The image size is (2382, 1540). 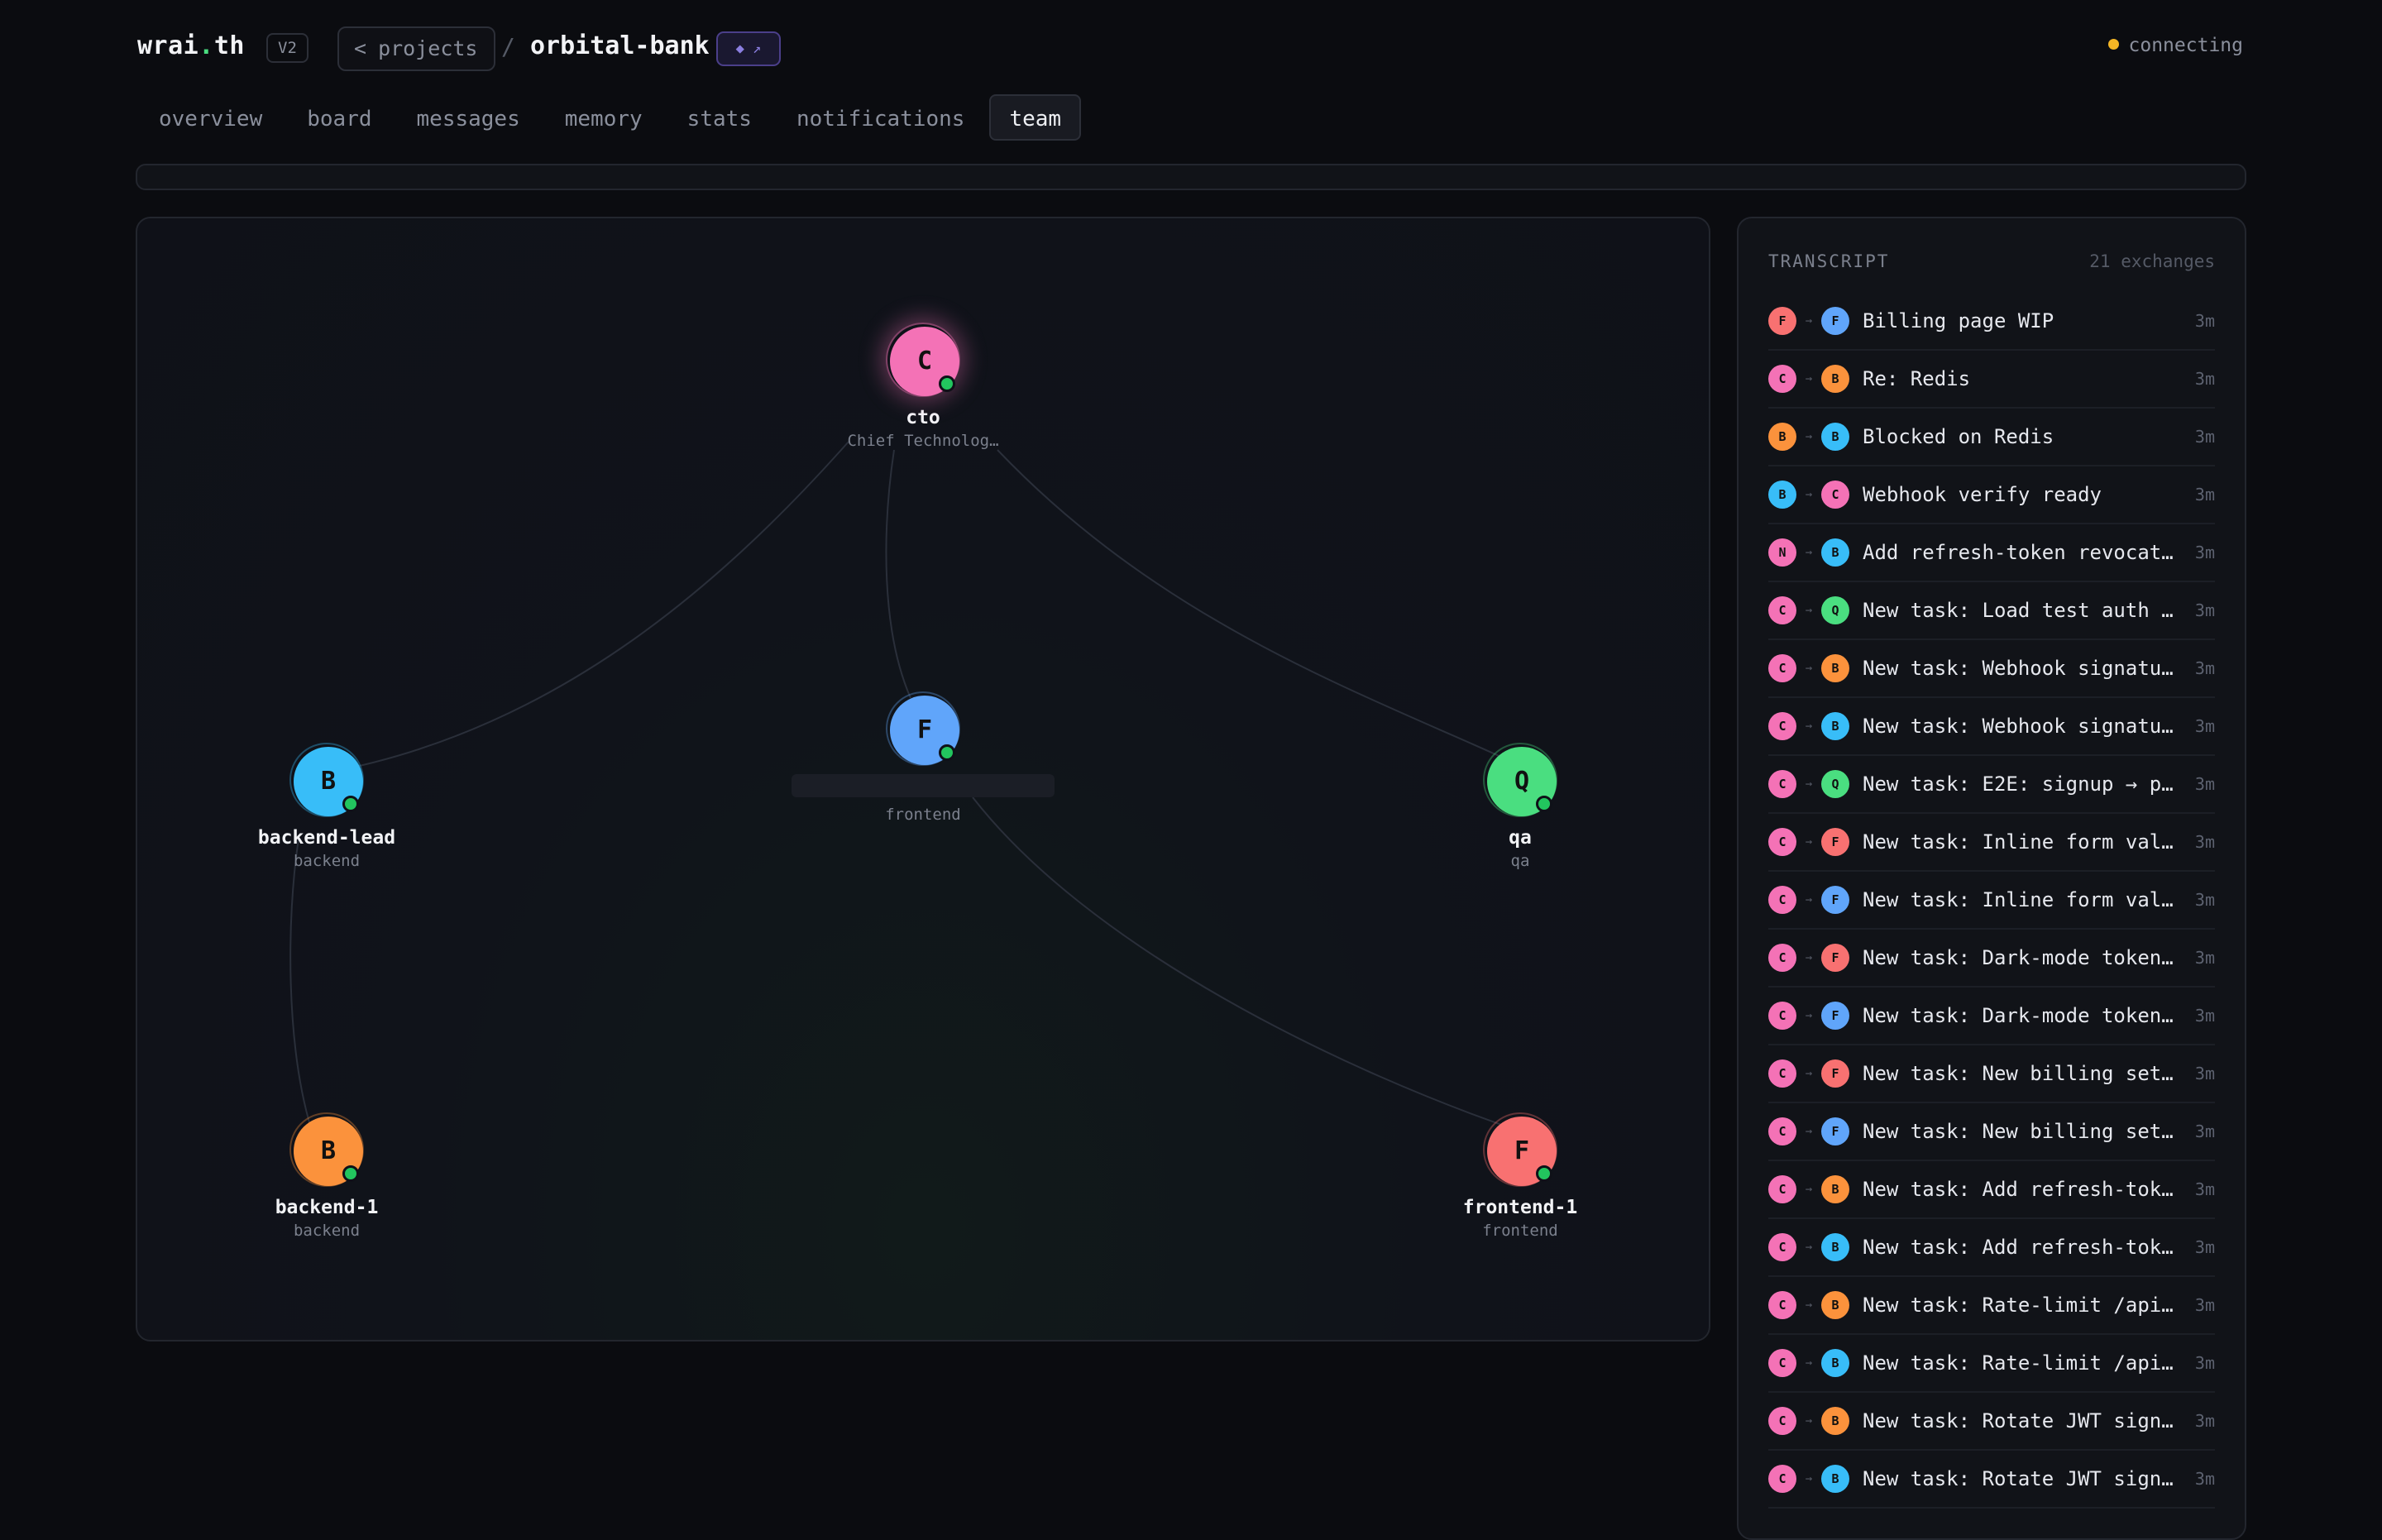 I want to click on status-dot-icon, so click(x=2113, y=44).